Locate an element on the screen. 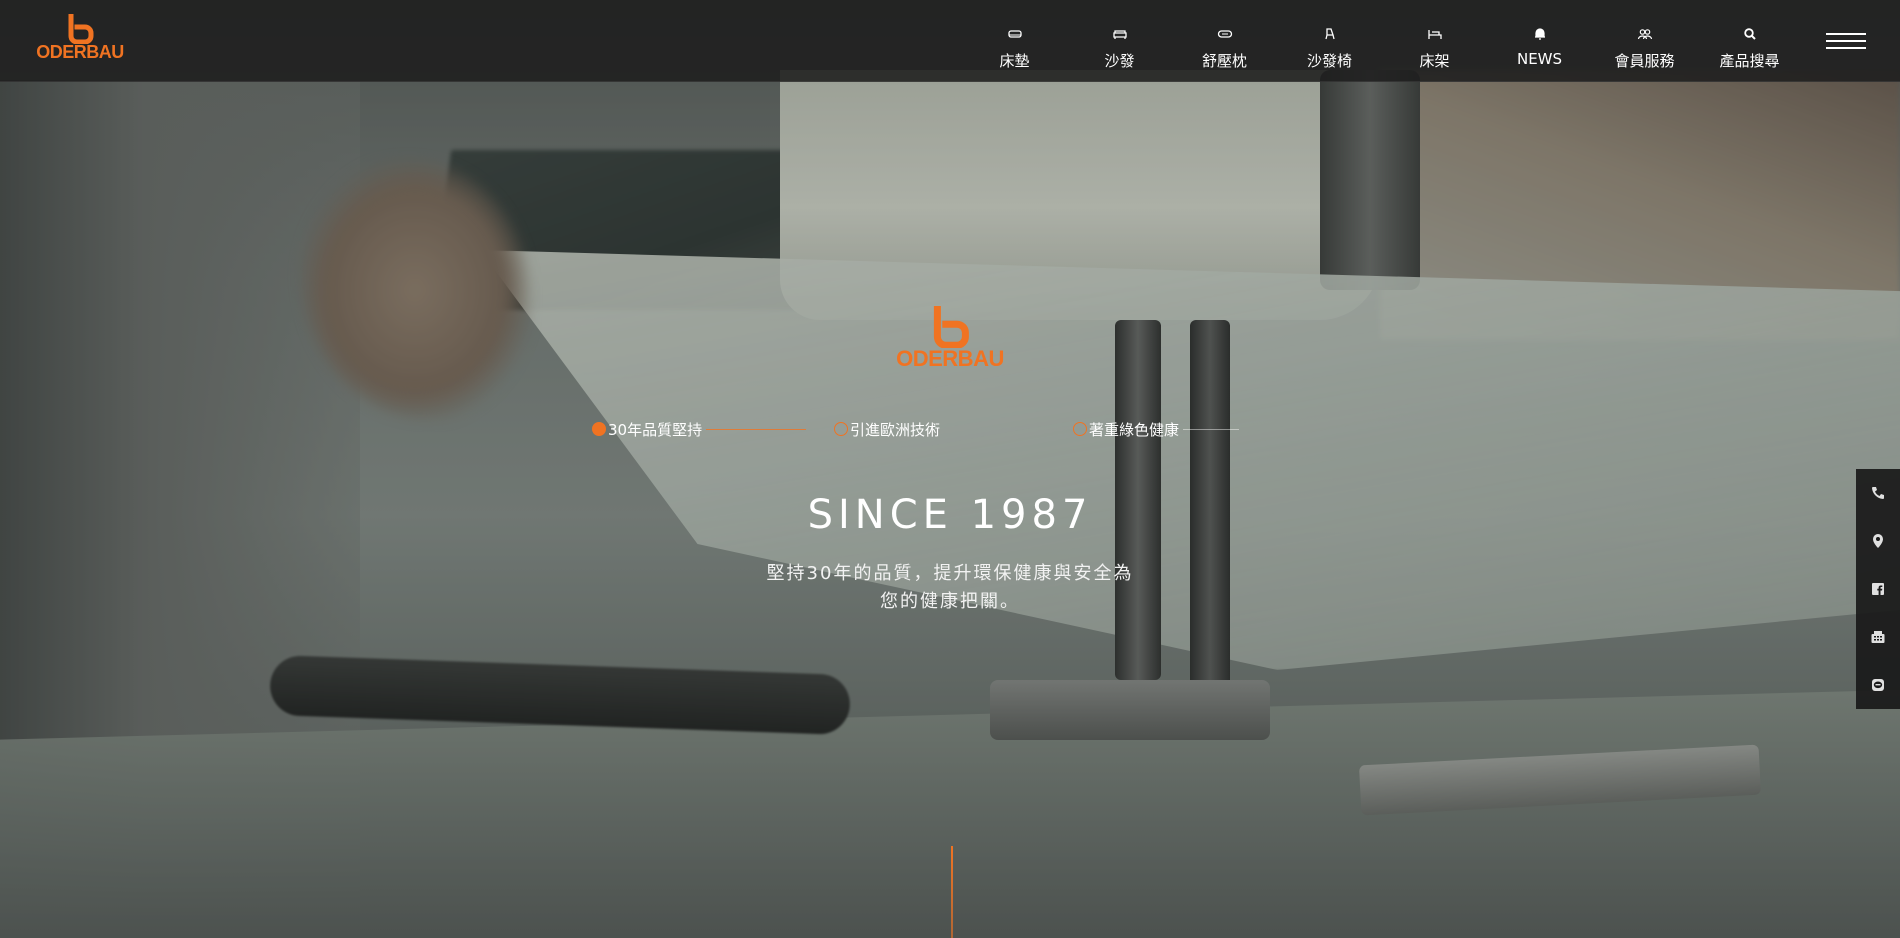 The image size is (1900, 938). location-pin-icon is located at coordinates (1878, 541).